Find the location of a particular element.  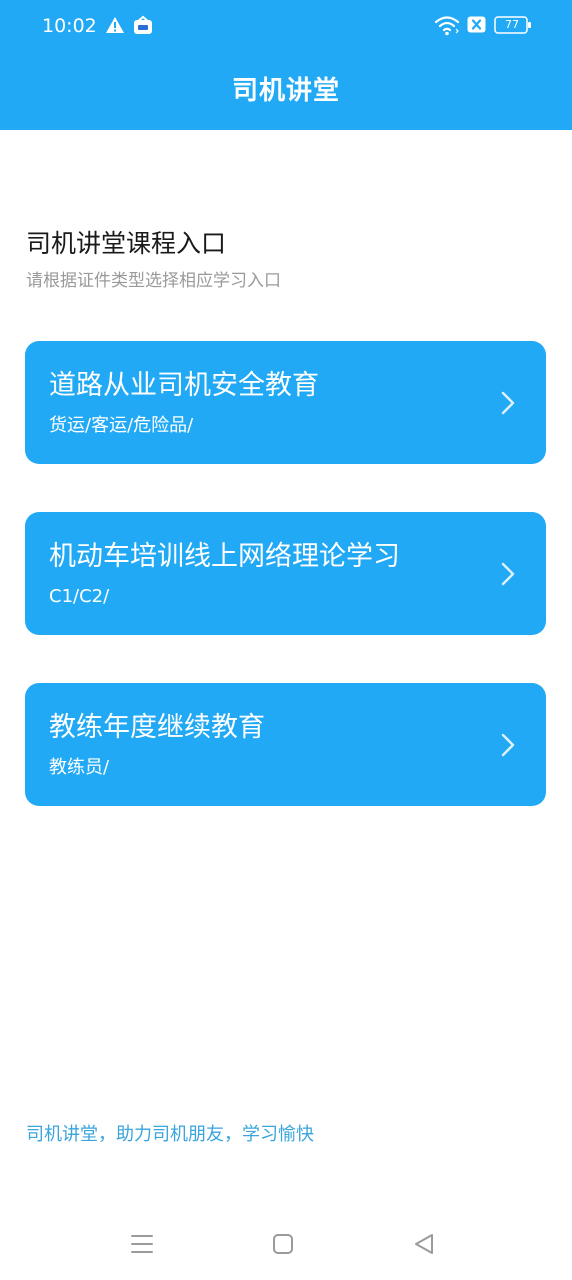

course-card-coach-education: 教练年度继续教育 教练员/ is located at coordinates (285, 744).